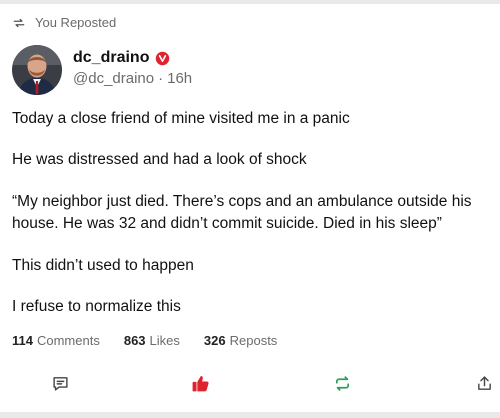 Image resolution: width=500 pixels, height=418 pixels. What do you see at coordinates (253, 340) in the screenshot?
I see `reposts-label: Reposts` at bounding box center [253, 340].